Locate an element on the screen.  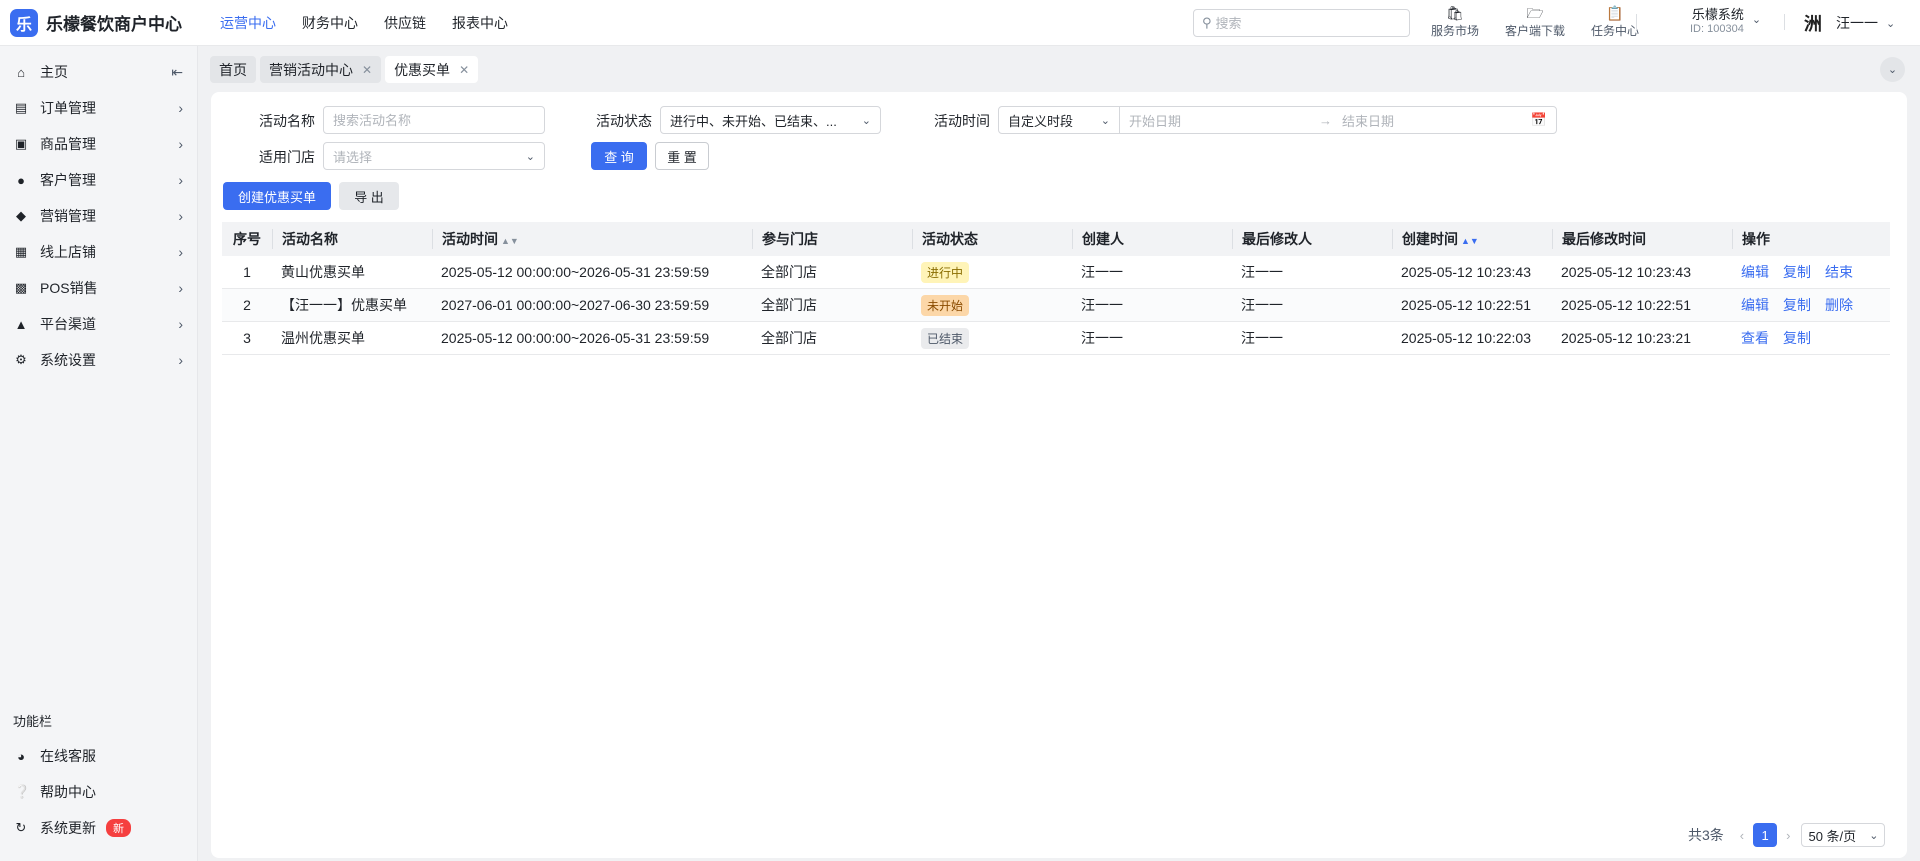
pagination-total: 共3条 is located at coordinates (1706, 835).